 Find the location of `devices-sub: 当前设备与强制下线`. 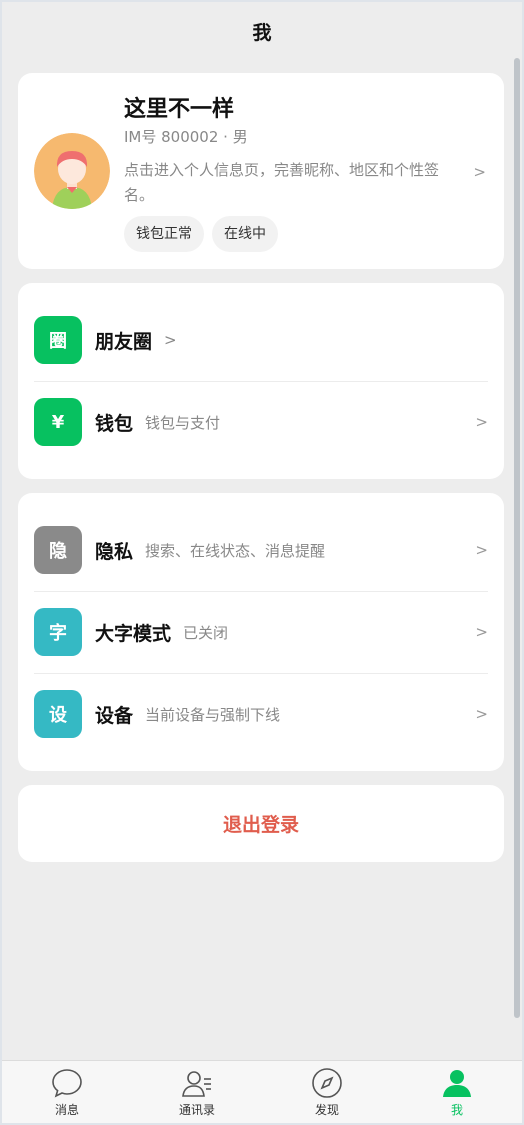

devices-sub: 当前设备与强制下线 is located at coordinates (213, 714).